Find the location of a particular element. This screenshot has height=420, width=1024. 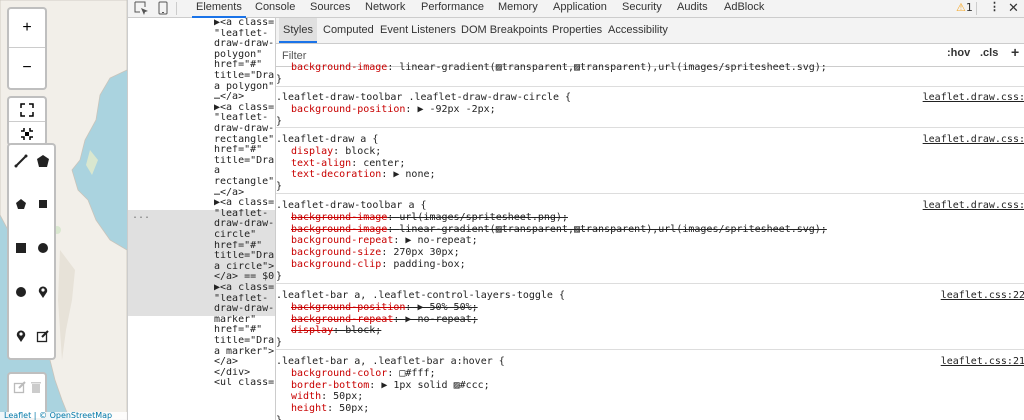

tree-line: circle" is located at coordinates (244, 235).